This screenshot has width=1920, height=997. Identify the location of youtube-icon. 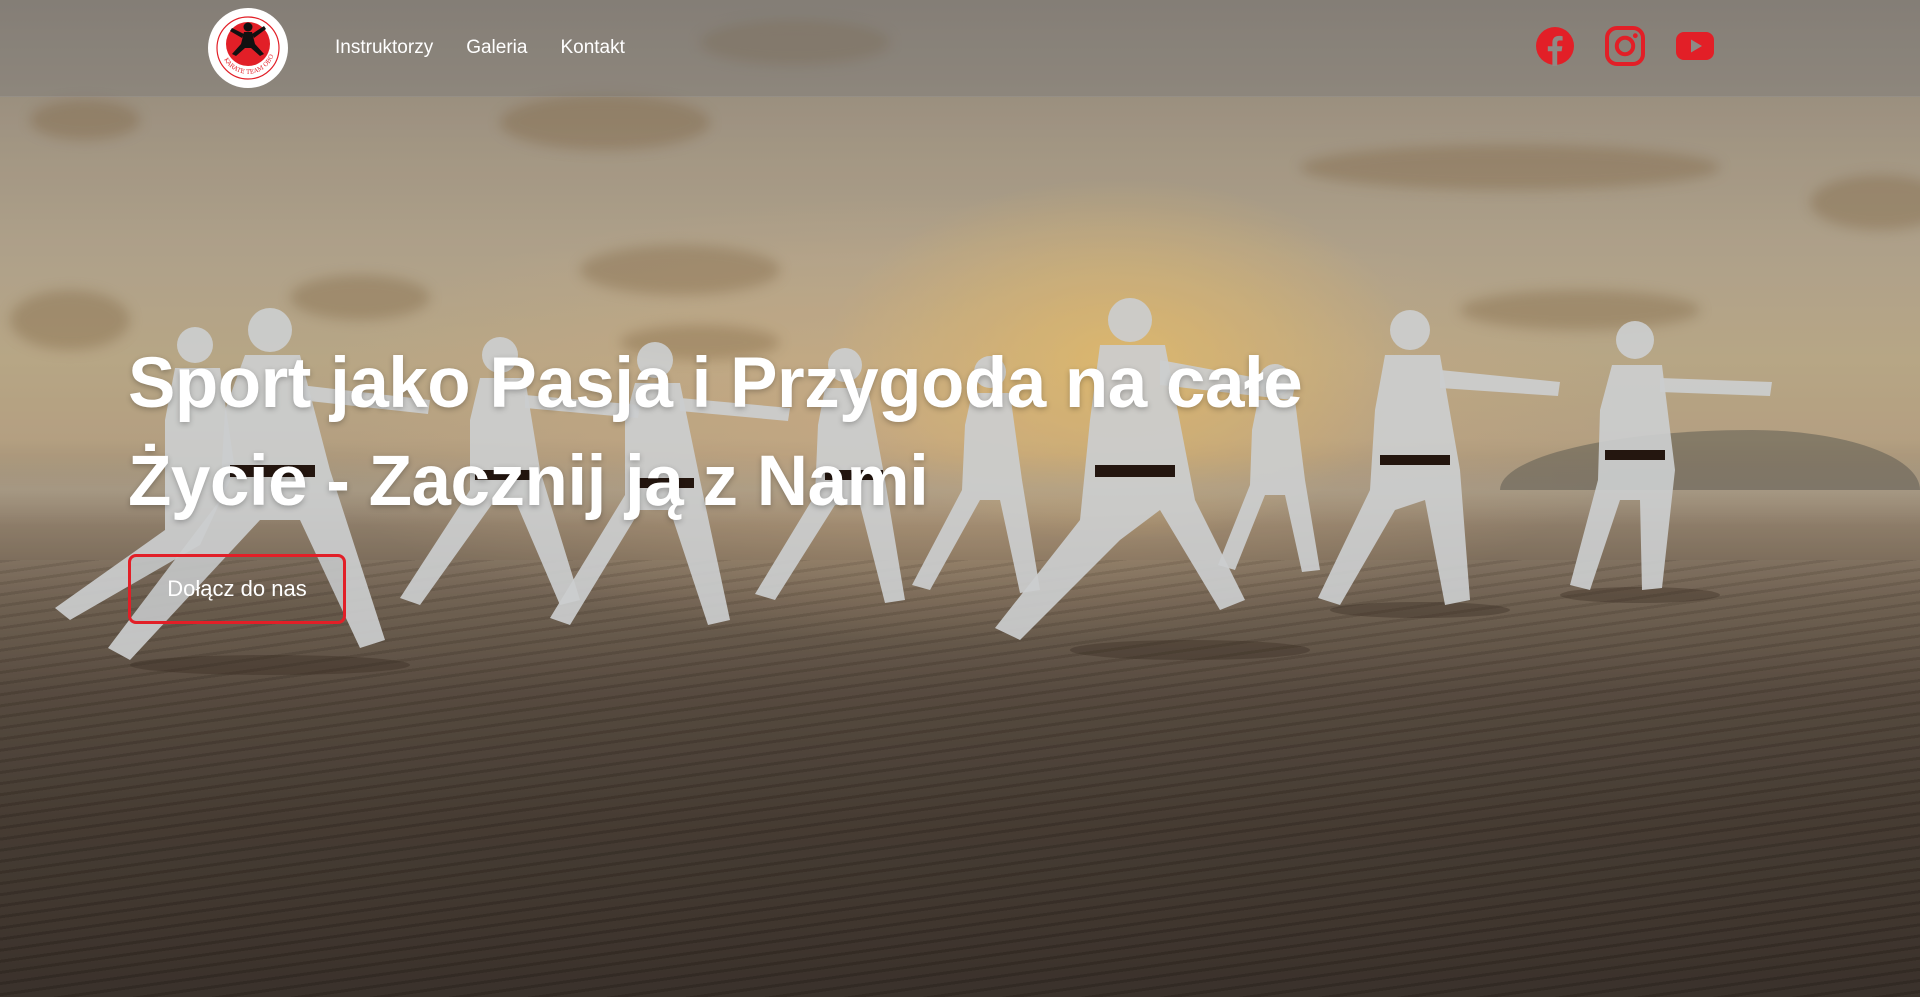
(1695, 46).